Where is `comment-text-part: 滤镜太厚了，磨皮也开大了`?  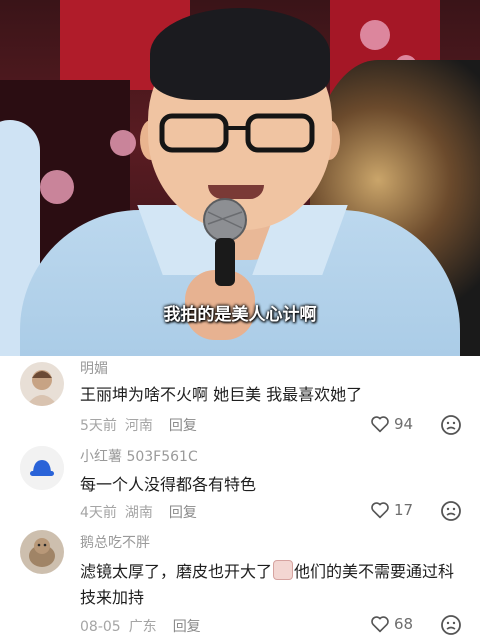
comment-text-part: 滤镜太厚了，磨皮也开大了 is located at coordinates (176, 571).